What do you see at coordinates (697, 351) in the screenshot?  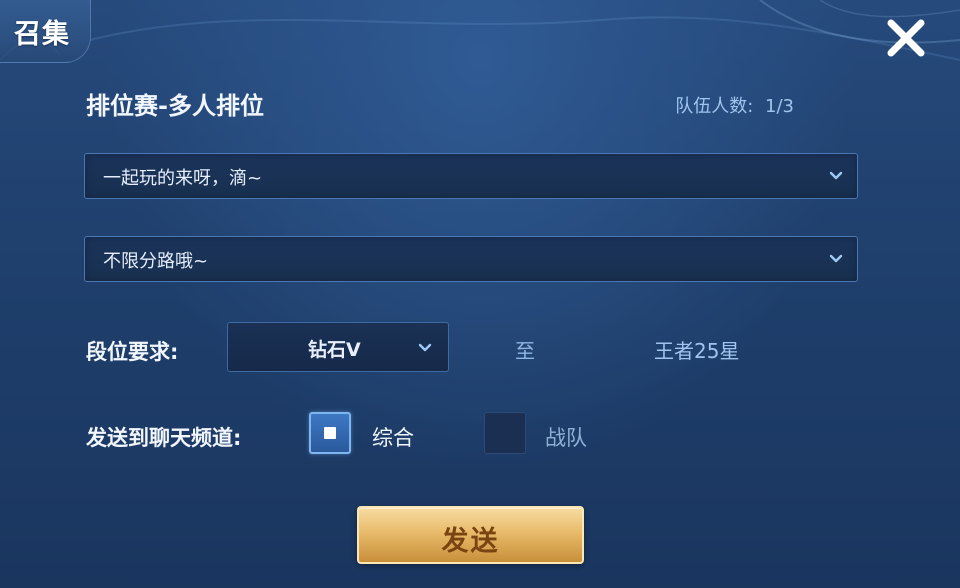 I see `rank-max-value: 王者25星` at bounding box center [697, 351].